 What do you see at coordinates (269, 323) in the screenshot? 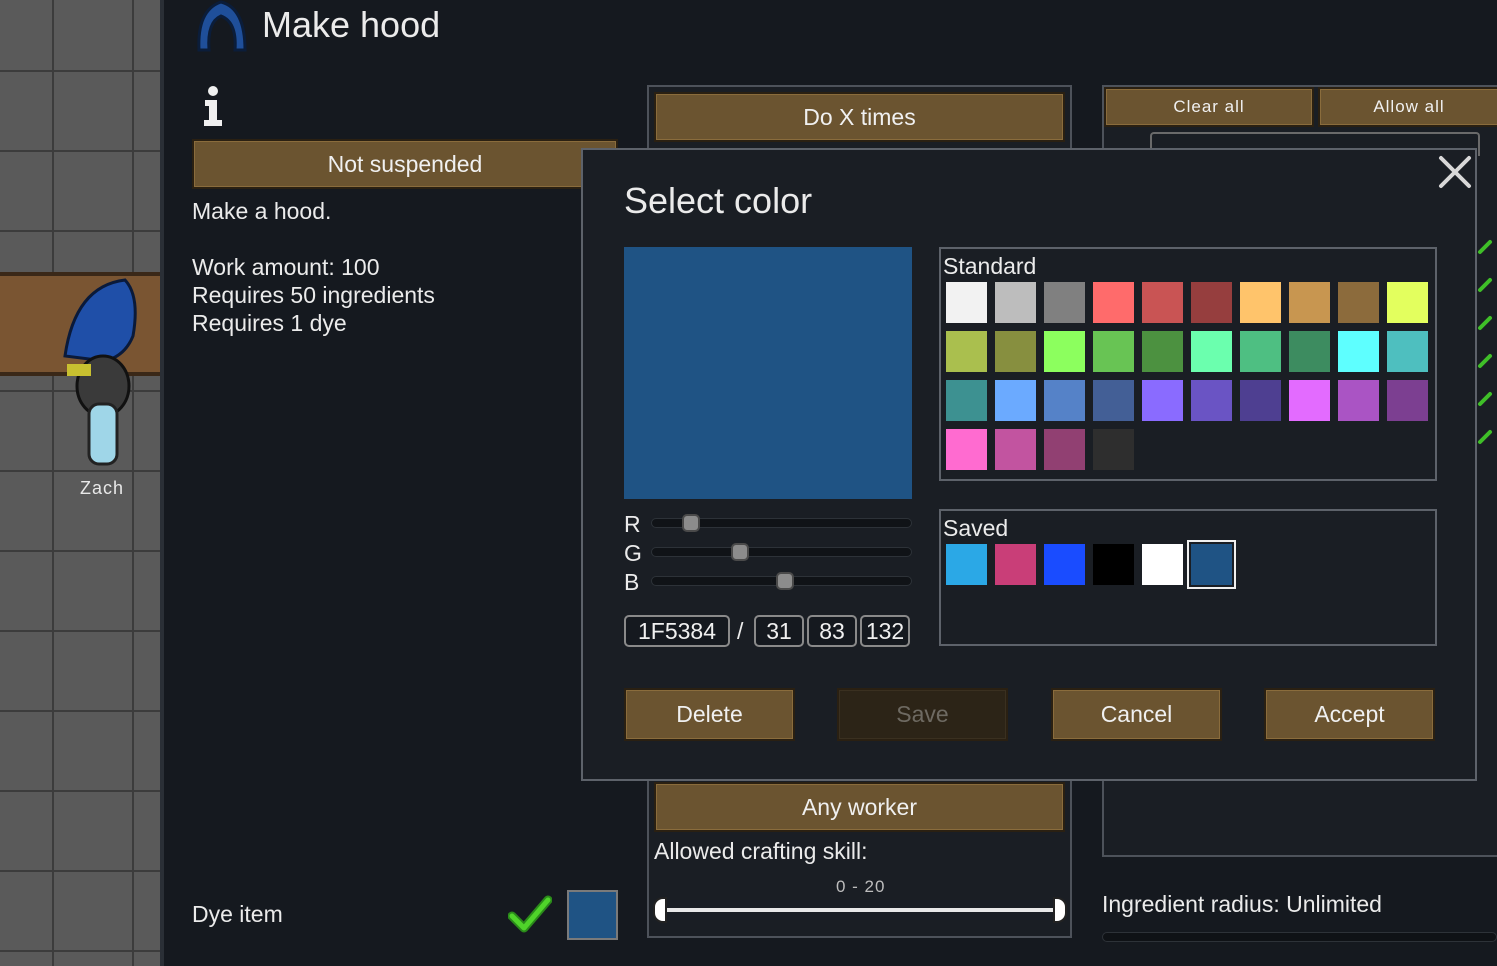
I see `info-line-dye: Requires 1 dye` at bounding box center [269, 323].